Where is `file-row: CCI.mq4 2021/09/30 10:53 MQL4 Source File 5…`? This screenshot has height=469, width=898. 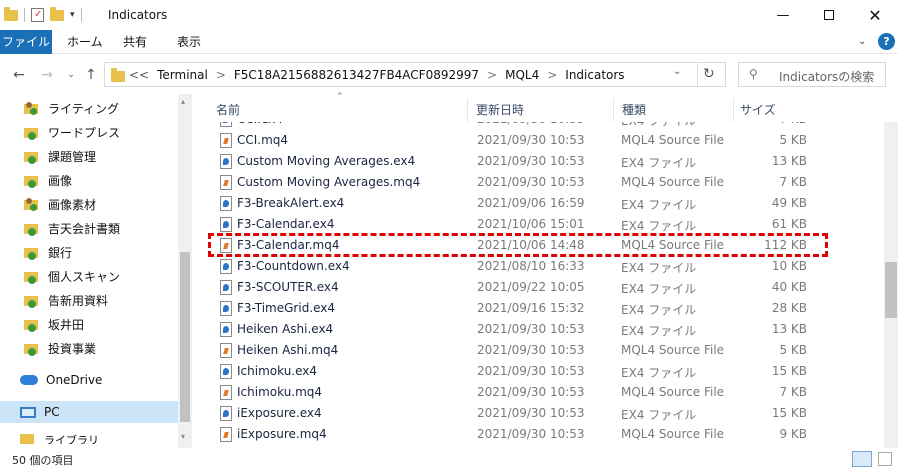 file-row: CCI.mq4 2021/09/30 10:53 MQL4 Source File 5… is located at coordinates (546, 140).